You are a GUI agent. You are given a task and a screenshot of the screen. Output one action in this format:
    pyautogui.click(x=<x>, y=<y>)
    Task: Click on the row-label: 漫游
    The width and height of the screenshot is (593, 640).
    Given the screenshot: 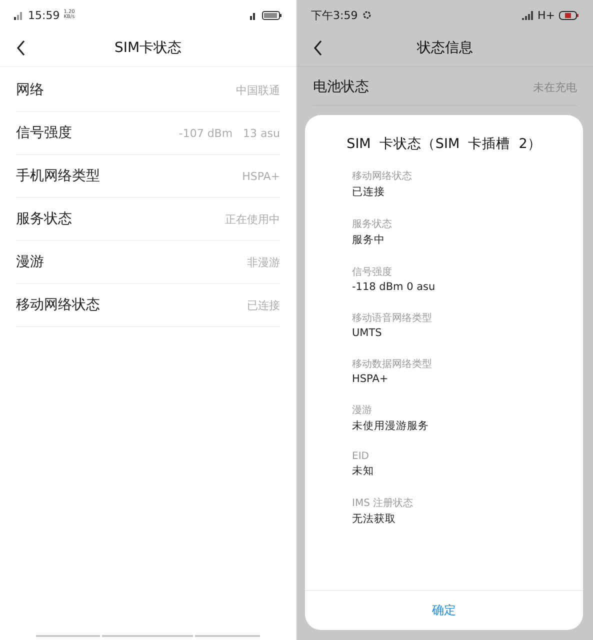 What is the action you would take?
    pyautogui.click(x=30, y=262)
    